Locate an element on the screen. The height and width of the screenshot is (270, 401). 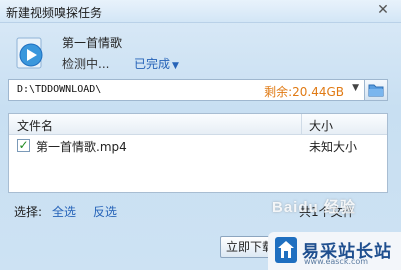
folder-icon is located at coordinates (376, 90).